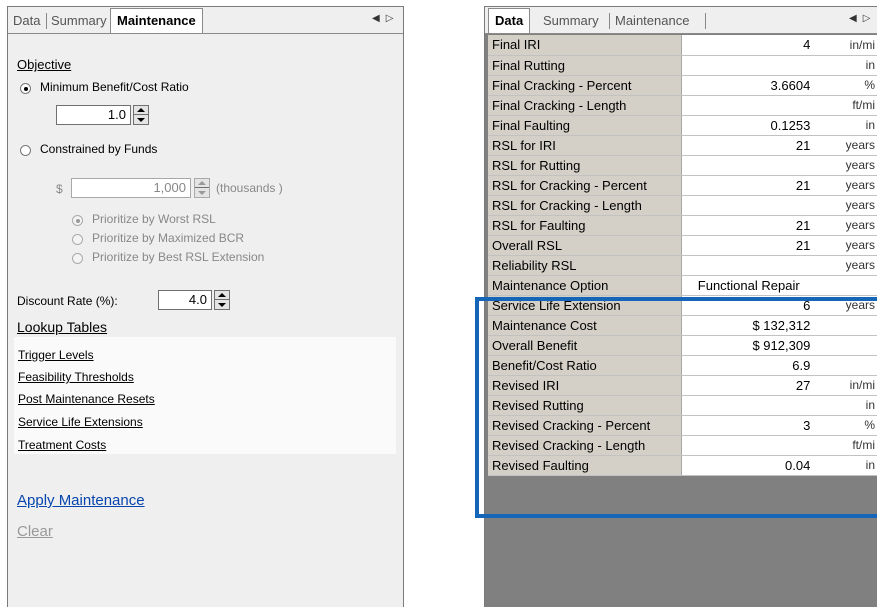 The height and width of the screenshot is (607, 877). Describe the element at coordinates (202, 188) in the screenshot. I see `funds-spinner` at that location.